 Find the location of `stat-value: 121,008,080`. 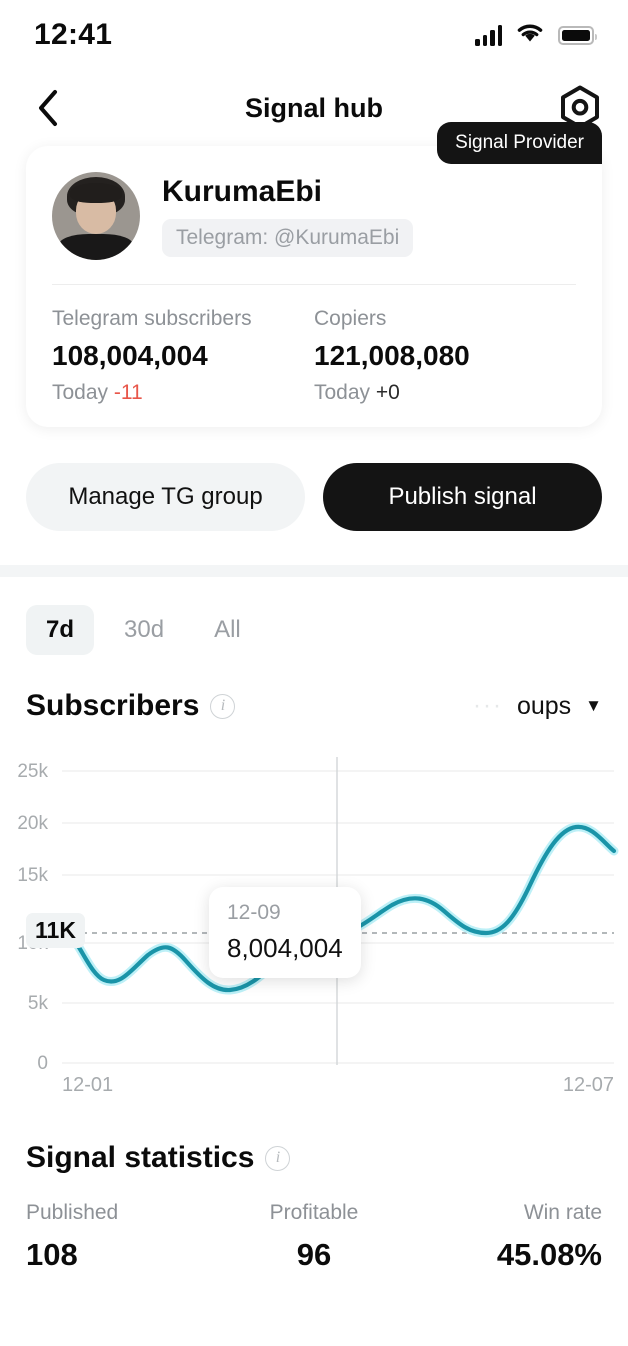

stat-value: 121,008,080 is located at coordinates (392, 355).